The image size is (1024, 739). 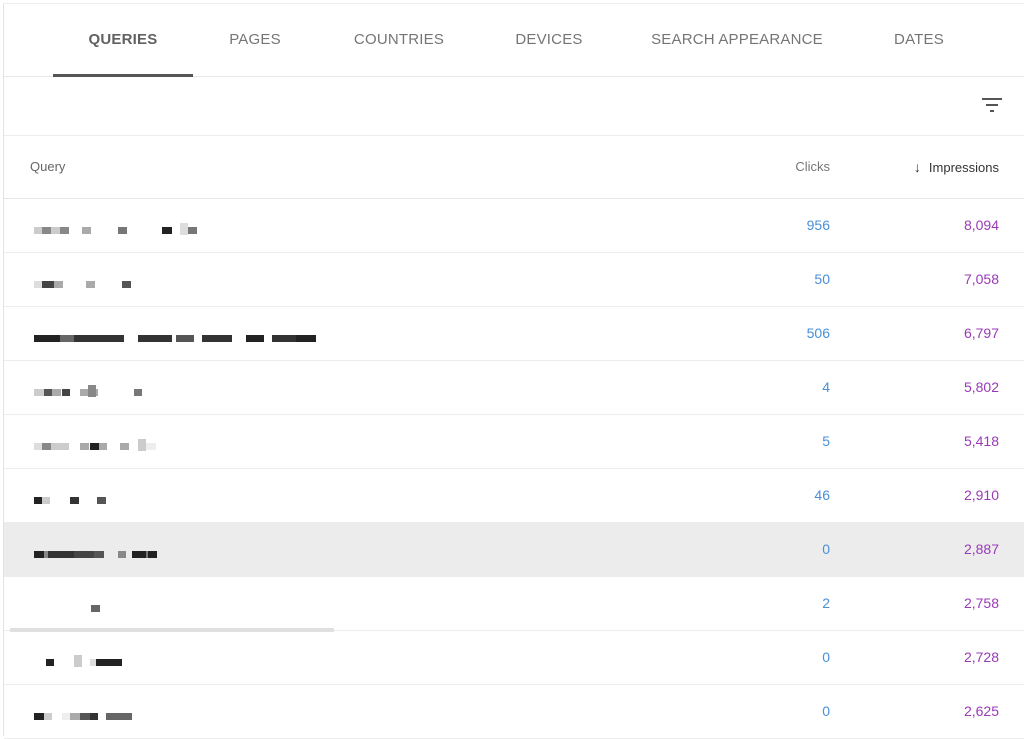 What do you see at coordinates (514, 496) in the screenshot?
I see `table-row: 46 2,910` at bounding box center [514, 496].